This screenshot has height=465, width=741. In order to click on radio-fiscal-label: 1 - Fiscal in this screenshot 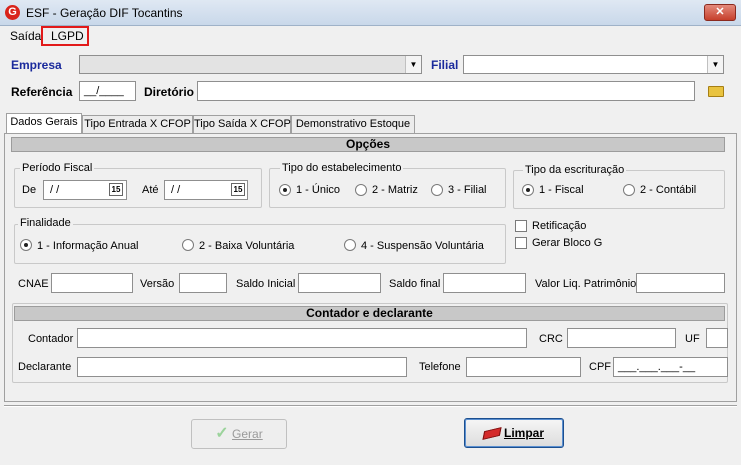, I will do `click(561, 190)`.